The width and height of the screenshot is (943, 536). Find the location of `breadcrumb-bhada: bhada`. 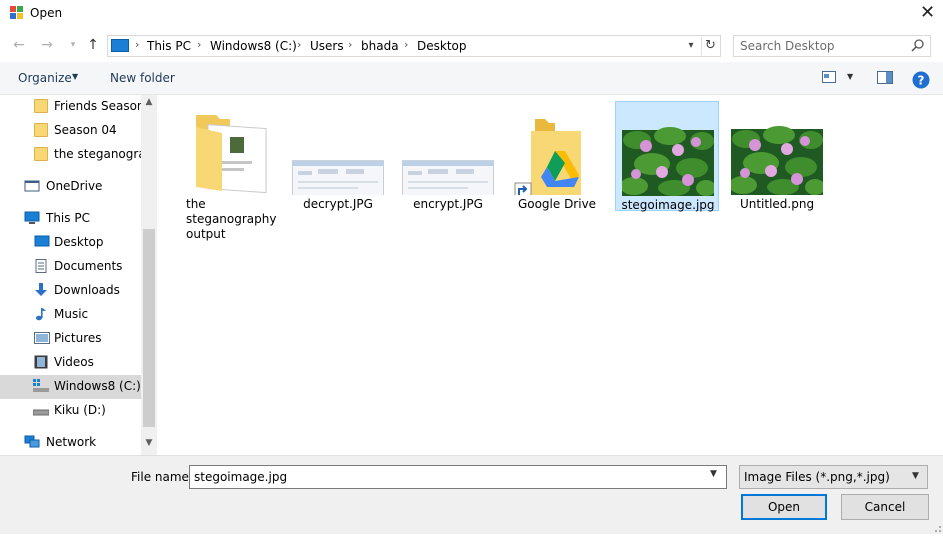

breadcrumb-bhada: bhada is located at coordinates (380, 46).